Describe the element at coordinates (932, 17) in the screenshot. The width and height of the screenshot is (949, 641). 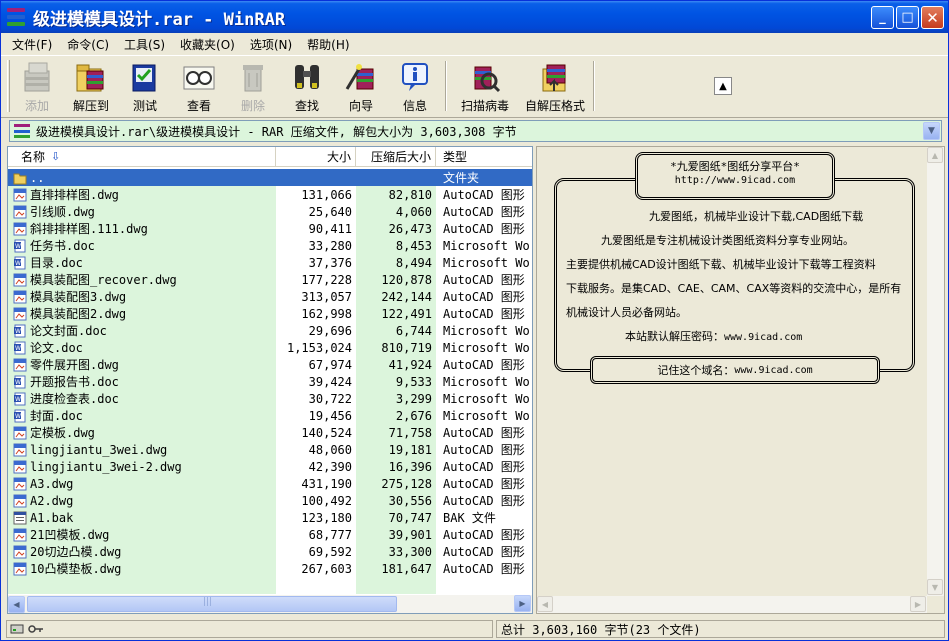
I see `close-button: ✕` at that location.